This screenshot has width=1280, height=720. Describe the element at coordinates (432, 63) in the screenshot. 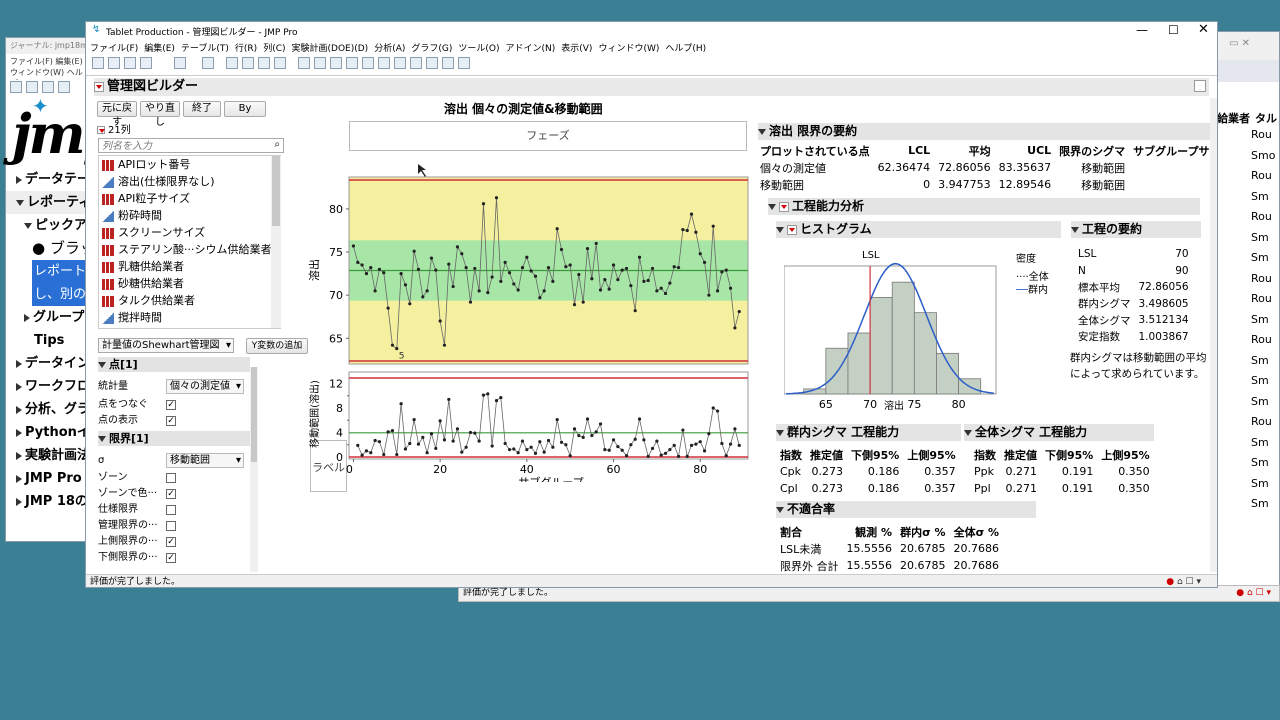

I see `annotate-icon` at that location.